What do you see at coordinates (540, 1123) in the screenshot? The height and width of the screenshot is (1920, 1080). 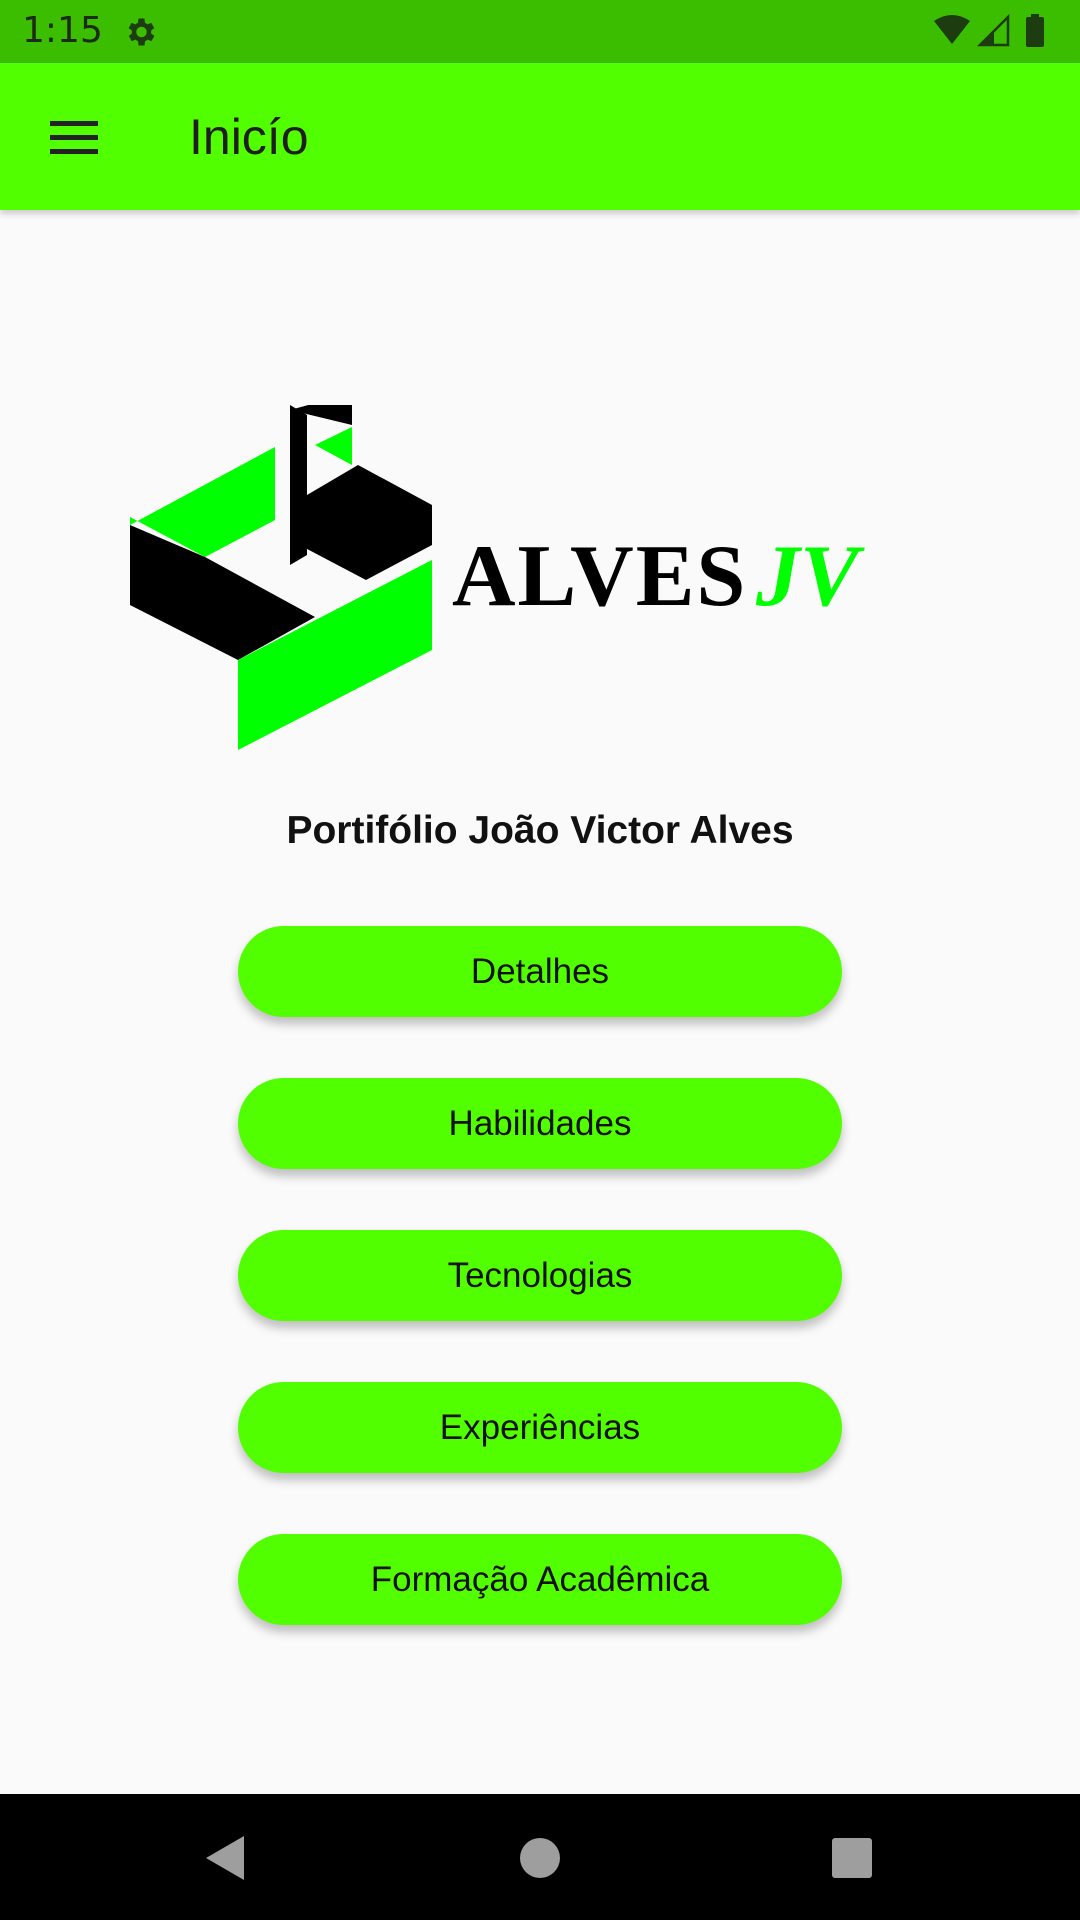 I see `skills-button: Habilidades` at bounding box center [540, 1123].